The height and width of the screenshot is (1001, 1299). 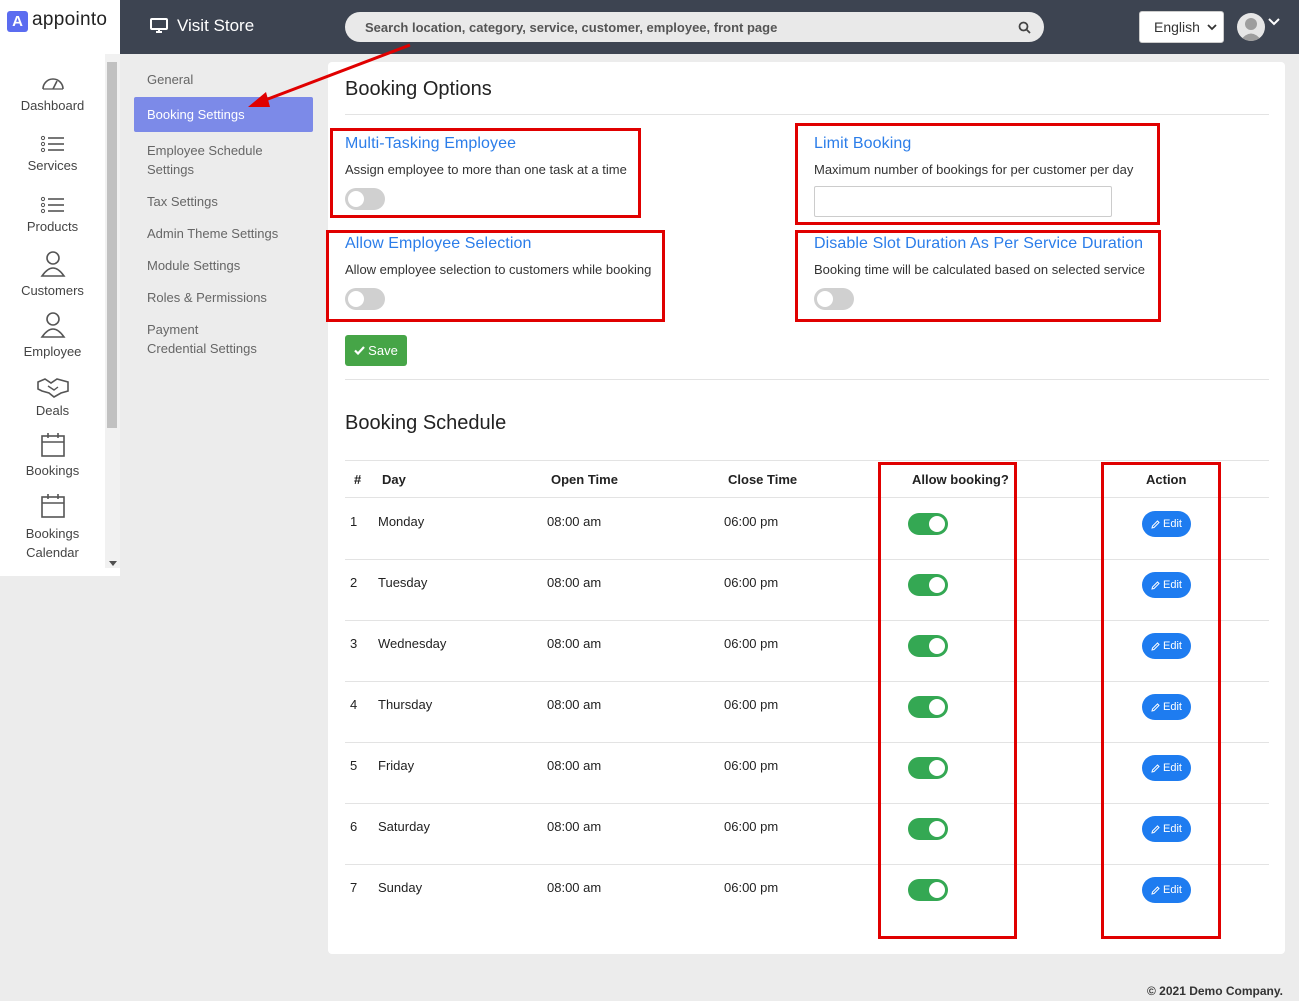 What do you see at coordinates (52, 397) in the screenshot?
I see `sidebar-item-deals: Deals` at bounding box center [52, 397].